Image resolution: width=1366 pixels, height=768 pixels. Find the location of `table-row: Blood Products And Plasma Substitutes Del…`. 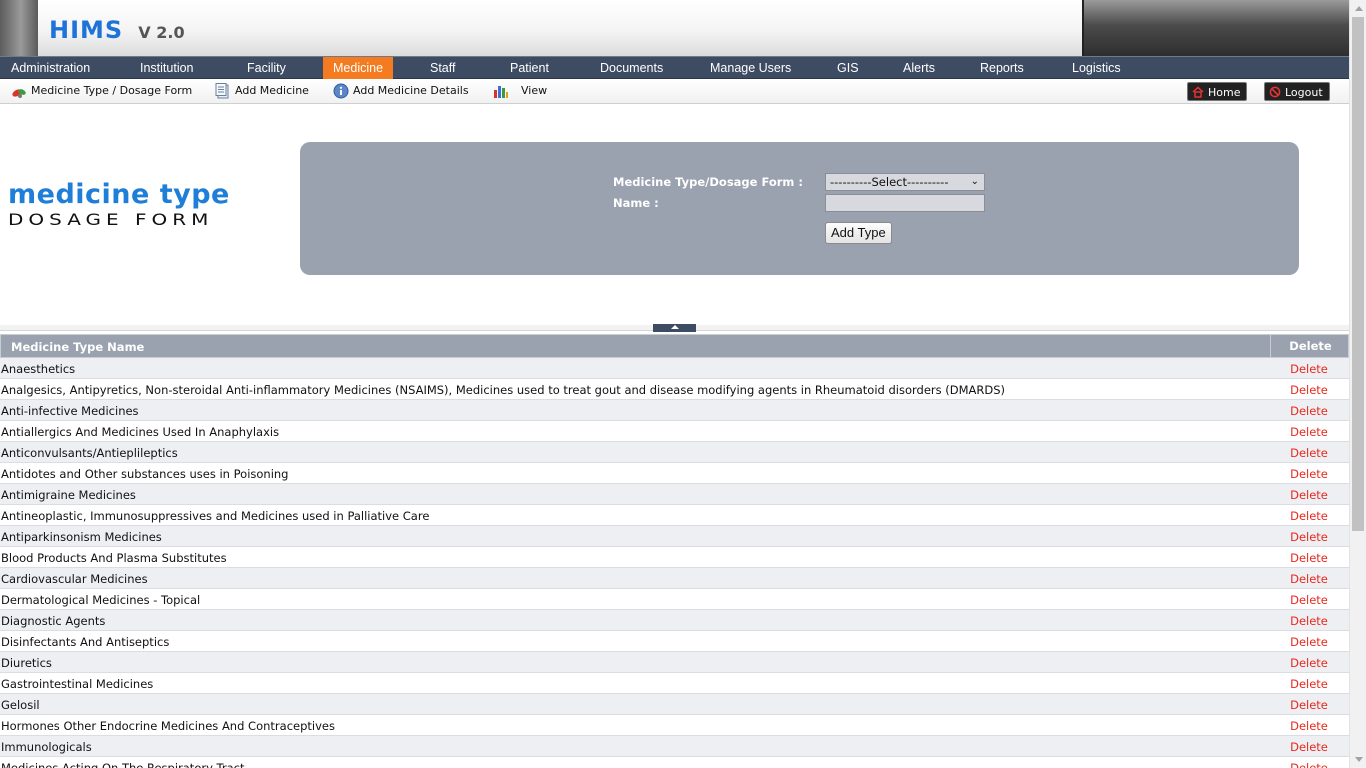

table-row: Blood Products And Plasma Substitutes Del… is located at coordinates (674, 557).